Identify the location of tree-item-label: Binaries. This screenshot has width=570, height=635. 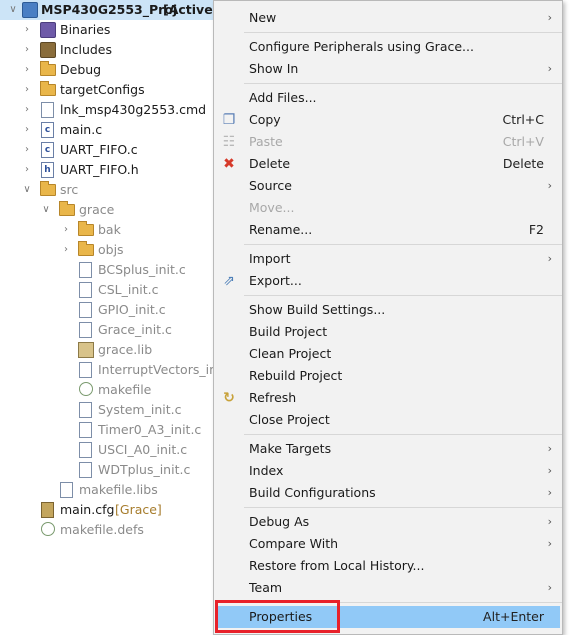
(85, 29).